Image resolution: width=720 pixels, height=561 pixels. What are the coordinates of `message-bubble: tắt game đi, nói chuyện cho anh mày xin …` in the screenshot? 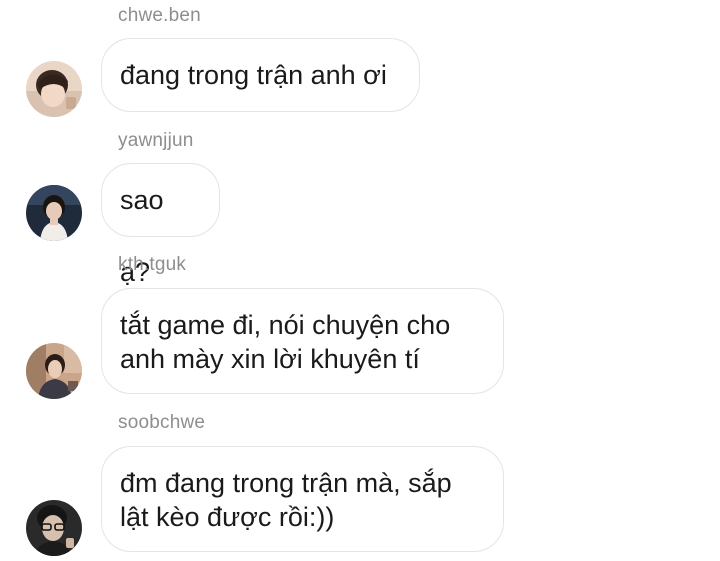 It's located at (302, 341).